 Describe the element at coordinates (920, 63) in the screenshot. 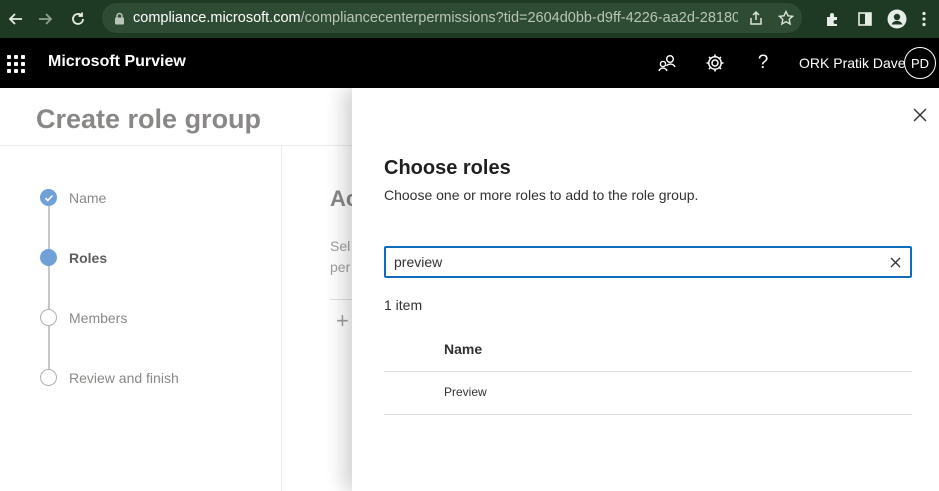

I see `avatar: PD` at that location.